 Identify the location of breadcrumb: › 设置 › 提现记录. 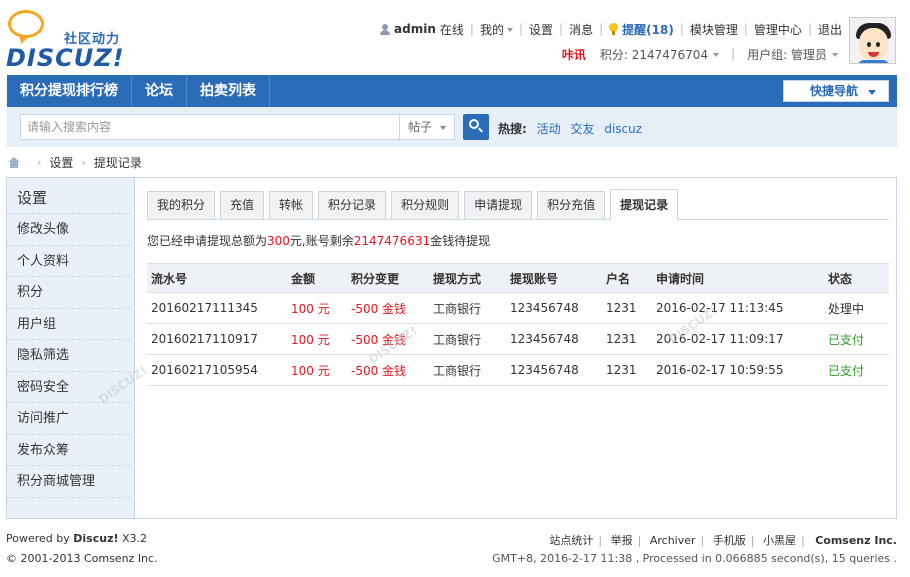
(75, 162).